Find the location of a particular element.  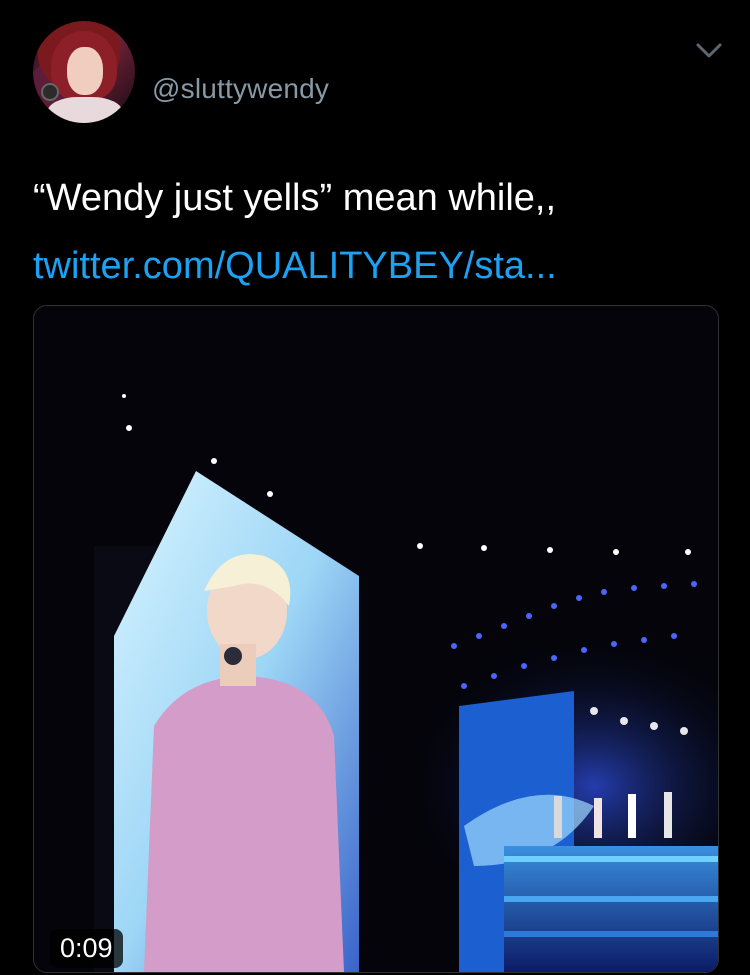

avatar-face is located at coordinates (85, 71).